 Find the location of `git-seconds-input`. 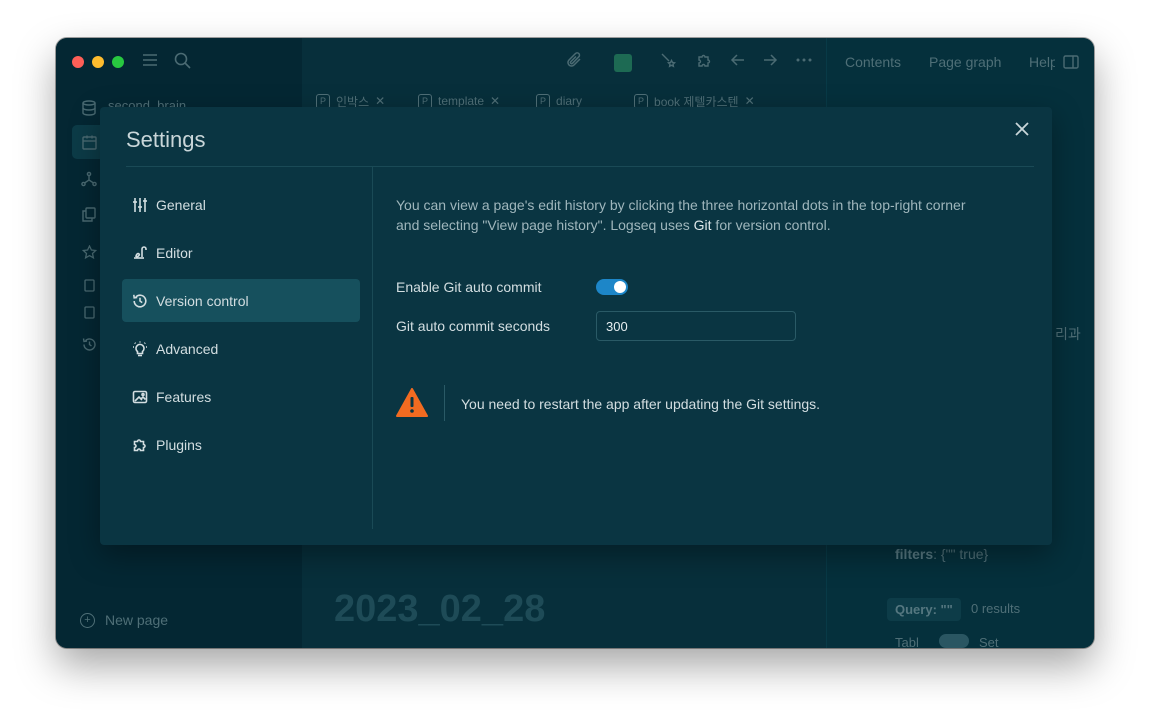

git-seconds-input is located at coordinates (696, 326).